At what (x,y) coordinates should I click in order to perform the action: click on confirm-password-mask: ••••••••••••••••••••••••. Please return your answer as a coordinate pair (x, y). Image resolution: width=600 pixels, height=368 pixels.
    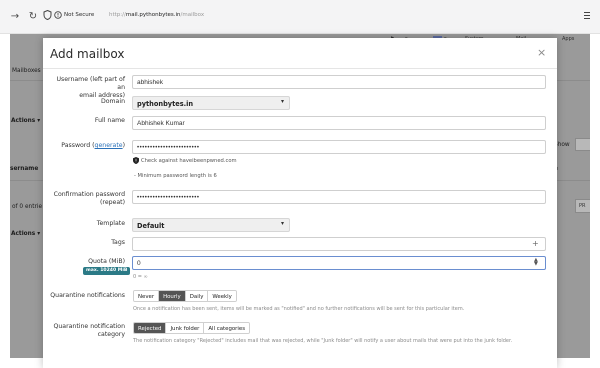
    Looking at the image, I should click on (168, 198).